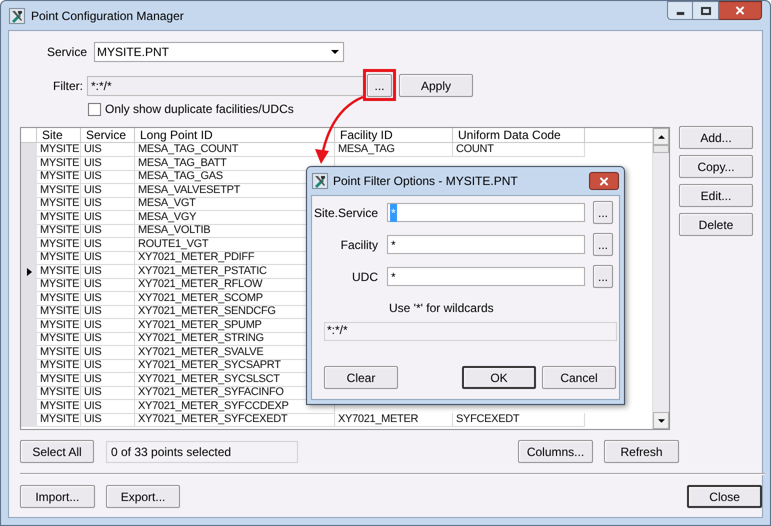 Image resolution: width=771 pixels, height=526 pixels. What do you see at coordinates (680, 10) in the screenshot?
I see `minimize-button` at bounding box center [680, 10].